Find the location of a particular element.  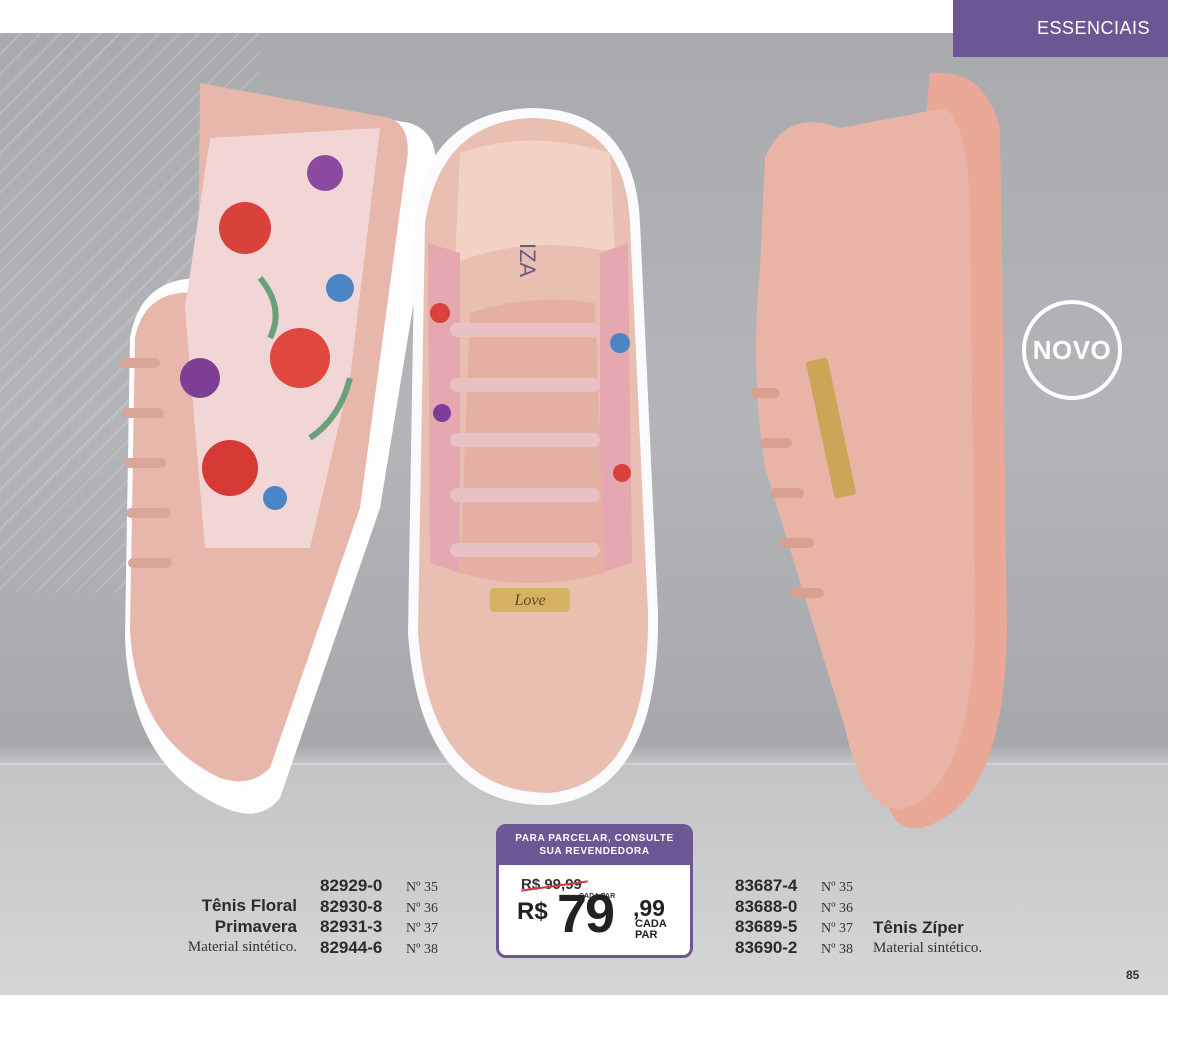

new-price-cada-line2: PAR is located at coordinates (646, 935).